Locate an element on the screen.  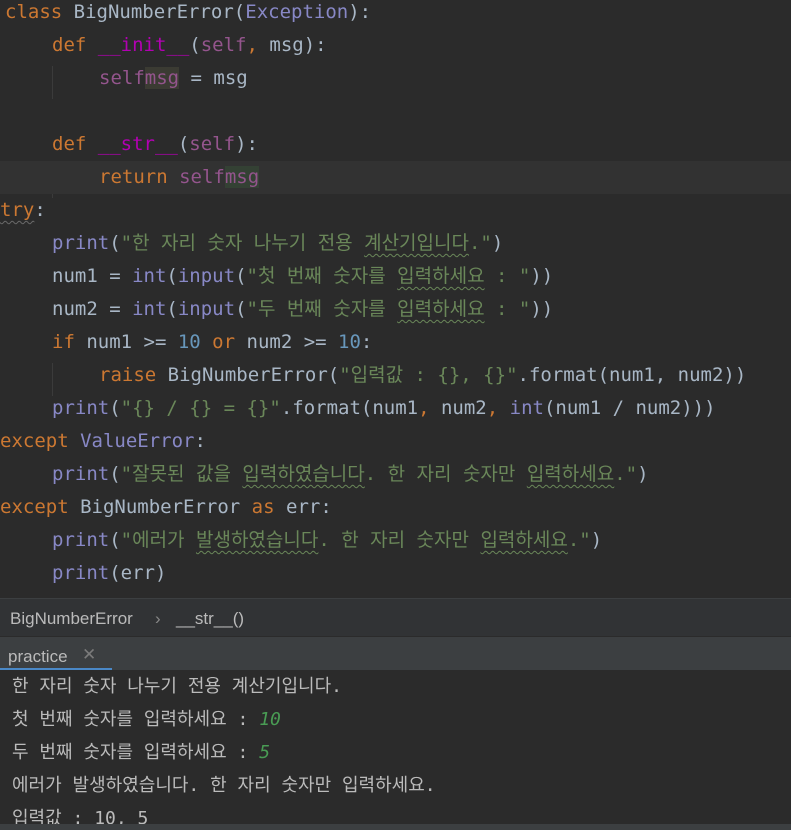
code-line: print("잘못된 값을 입력하였습니다. 한 자리 숫자만 입력하세요.") is located at coordinates (395, 474).